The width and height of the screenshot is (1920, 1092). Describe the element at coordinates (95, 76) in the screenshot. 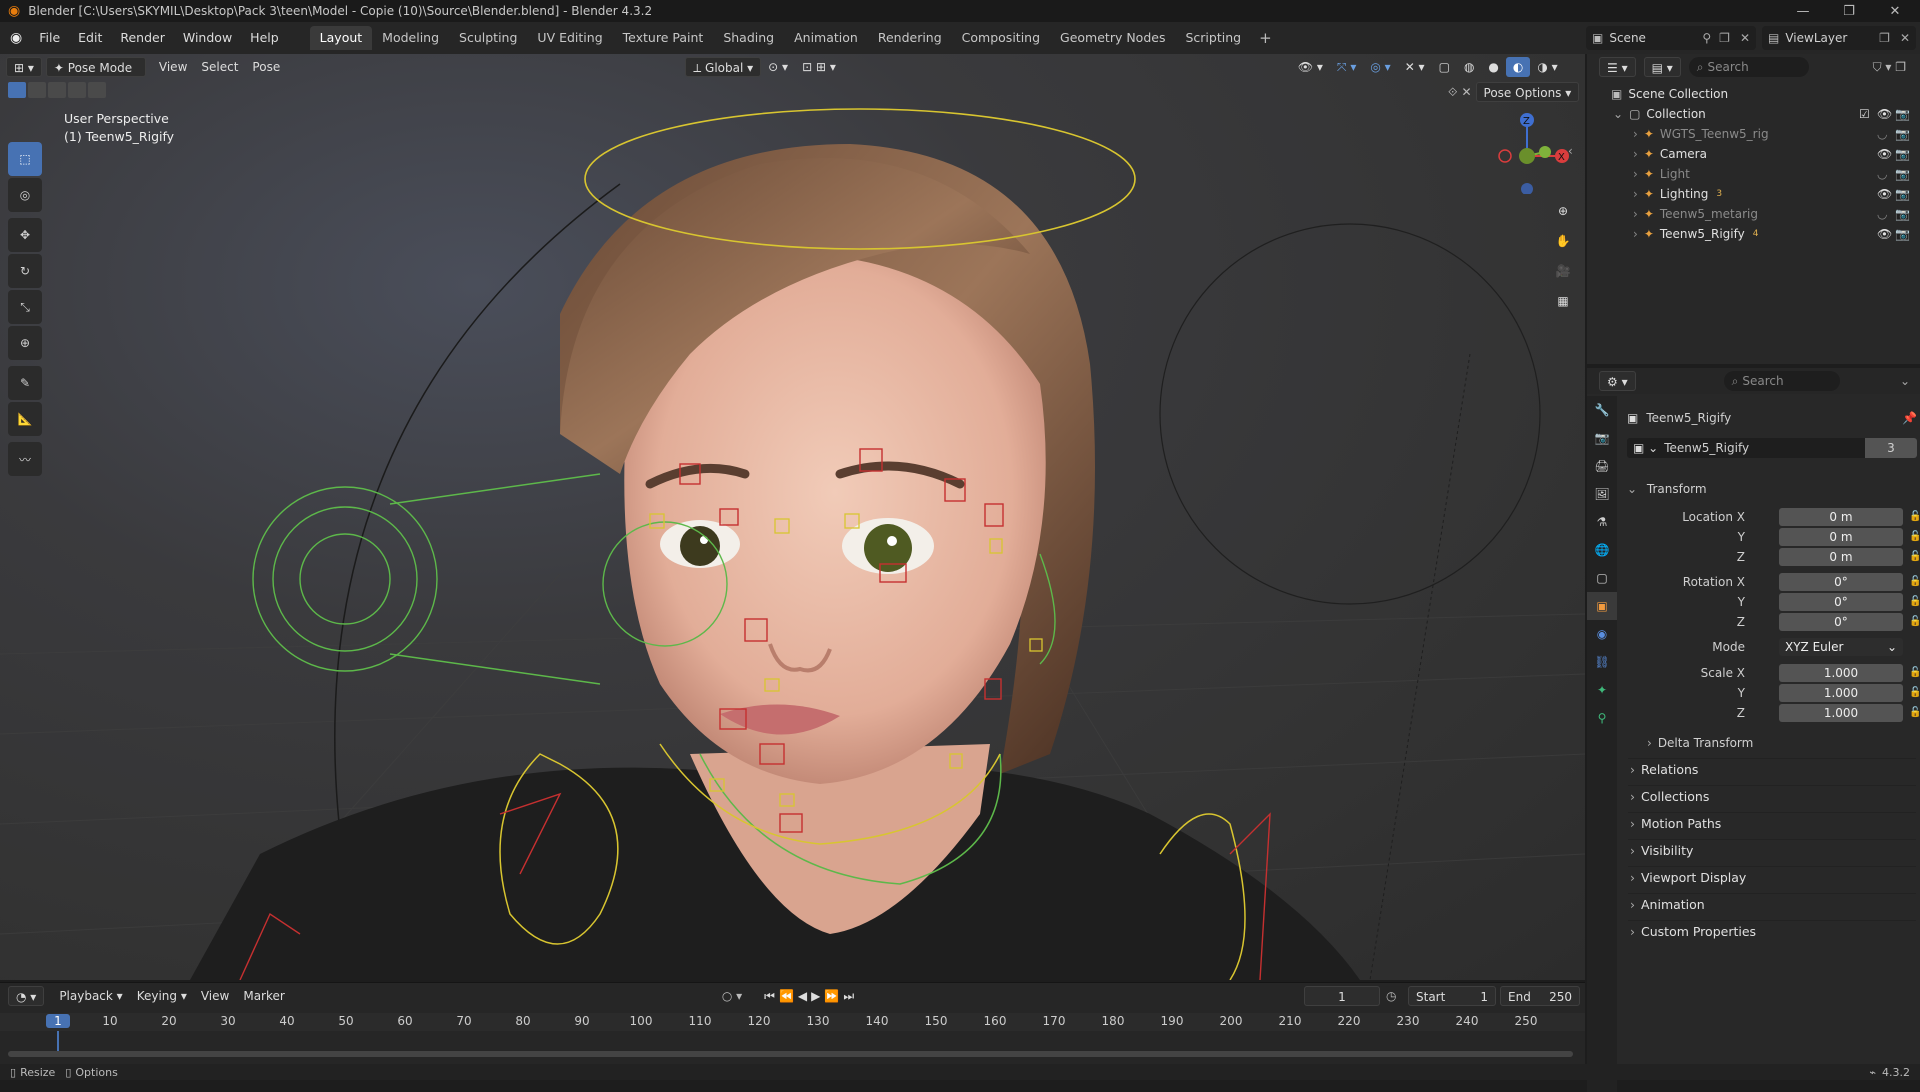

I see `mode-selector: ✦ Pose Mode ▾` at that location.